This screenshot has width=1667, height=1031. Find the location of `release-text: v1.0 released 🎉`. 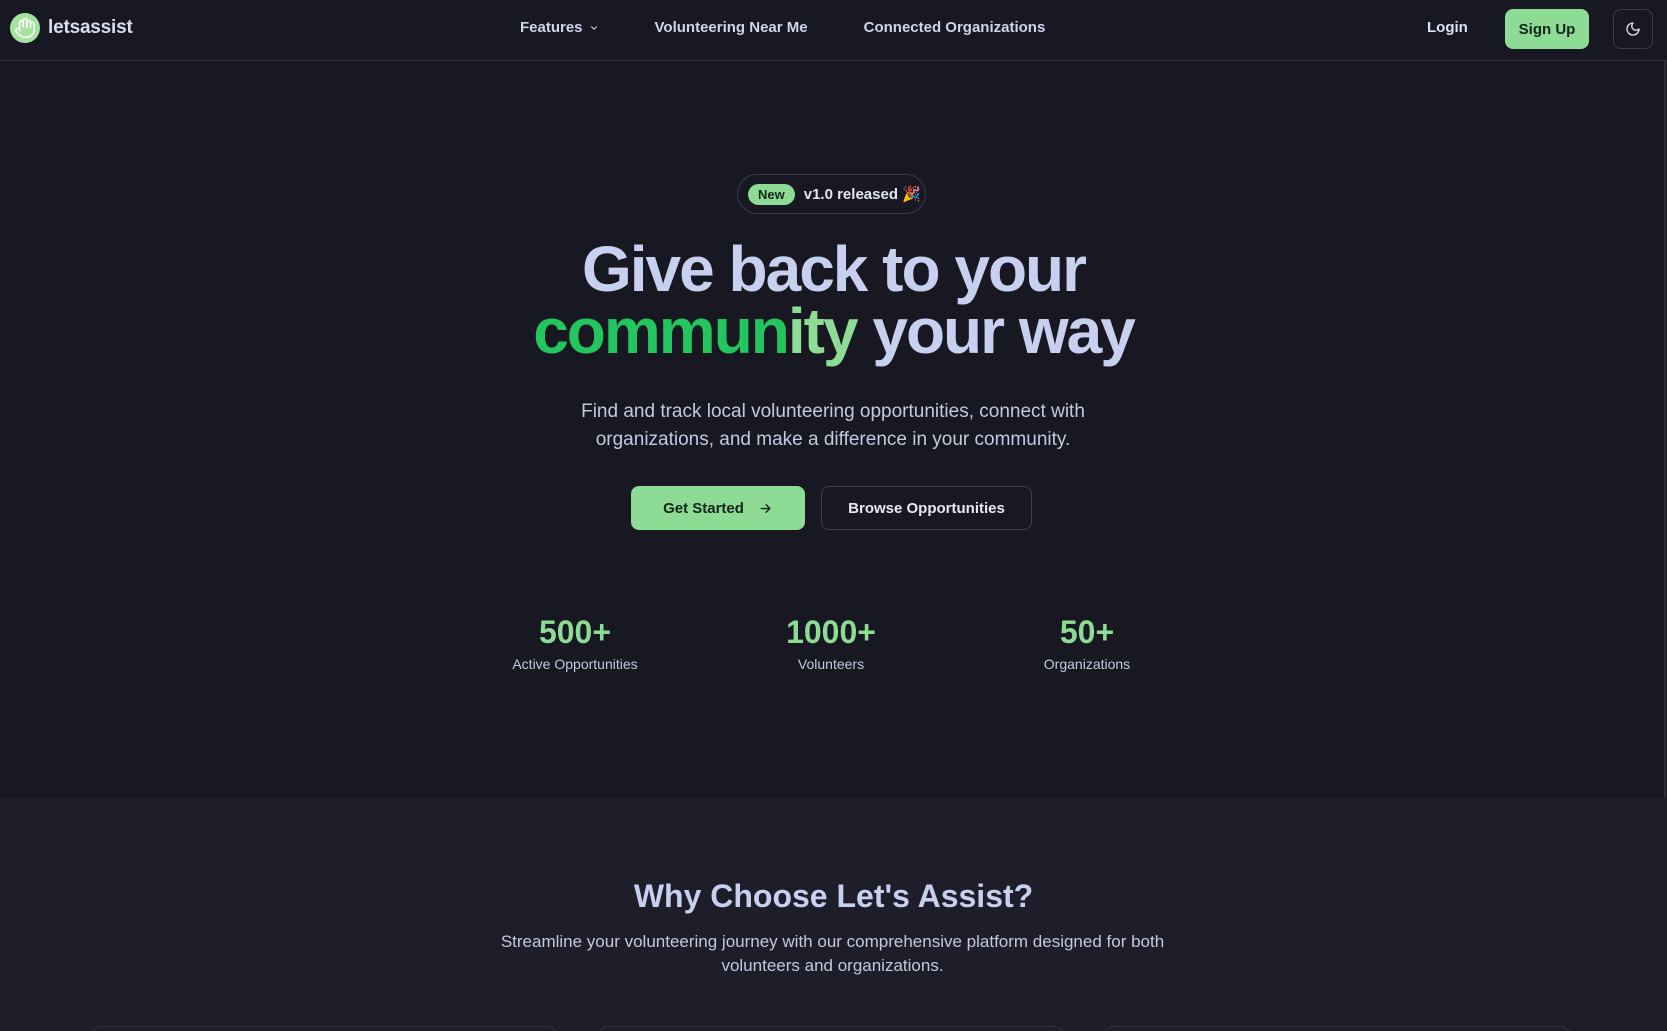

release-text: v1.0 released 🎉 is located at coordinates (862, 194).